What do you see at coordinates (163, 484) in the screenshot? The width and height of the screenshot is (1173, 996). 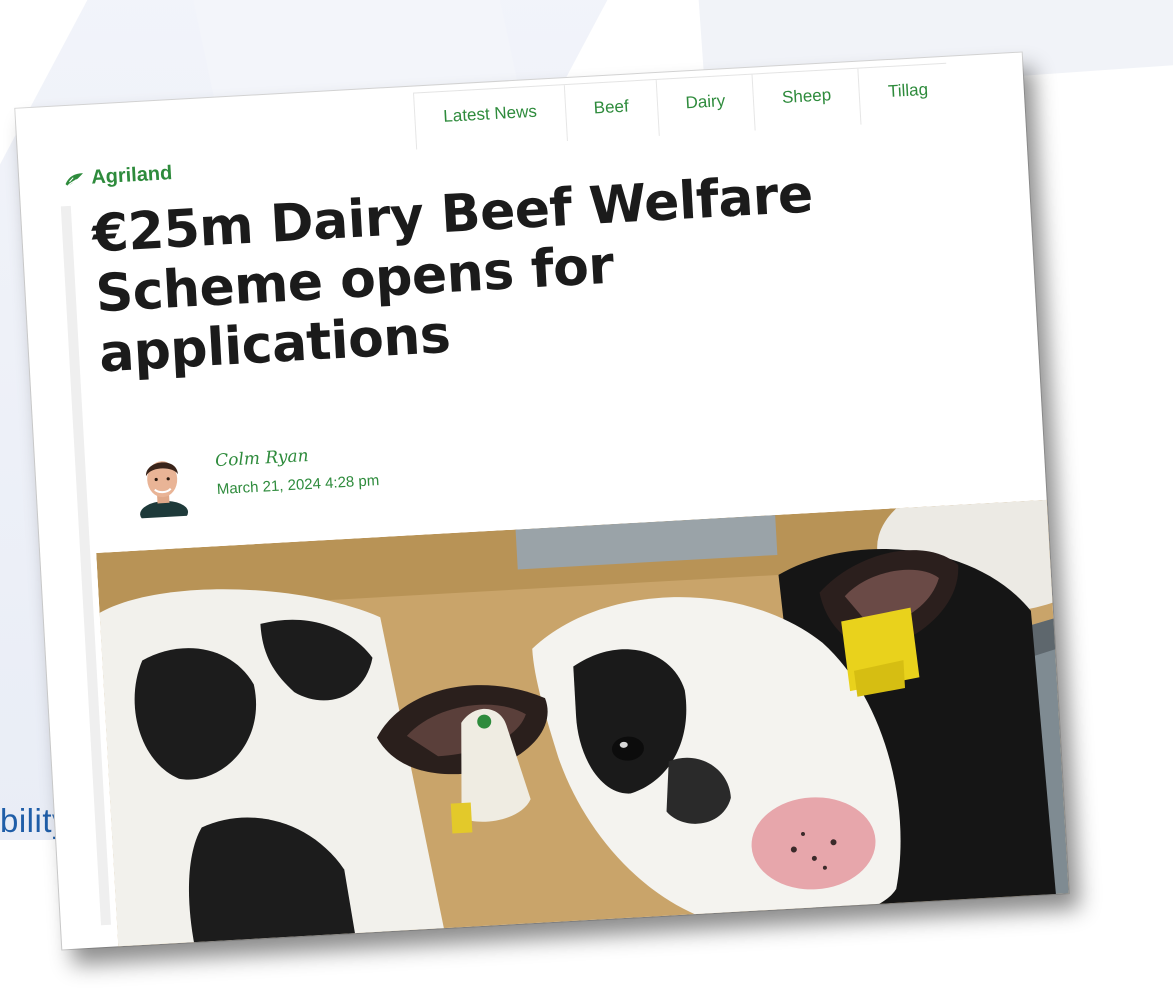 I see `author-avatar` at bounding box center [163, 484].